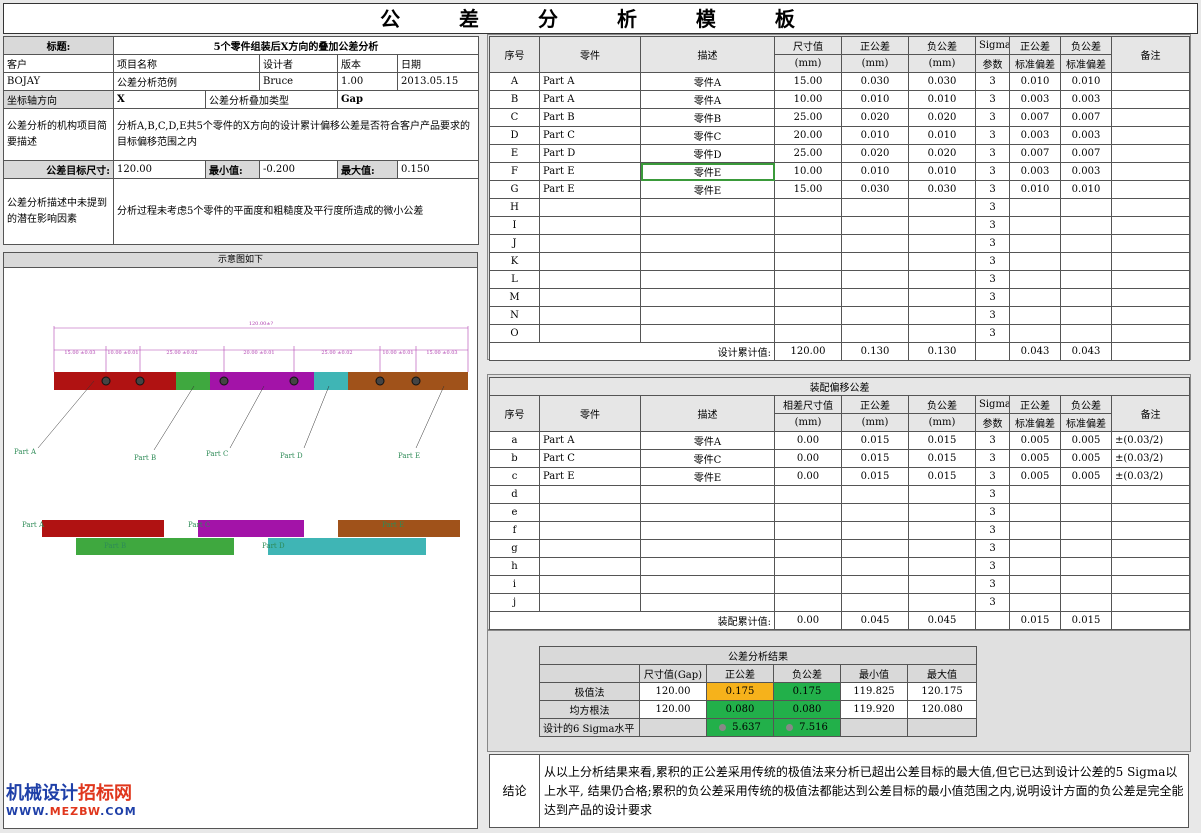  I want to click on cell-neg: 0.030, so click(942, 189).